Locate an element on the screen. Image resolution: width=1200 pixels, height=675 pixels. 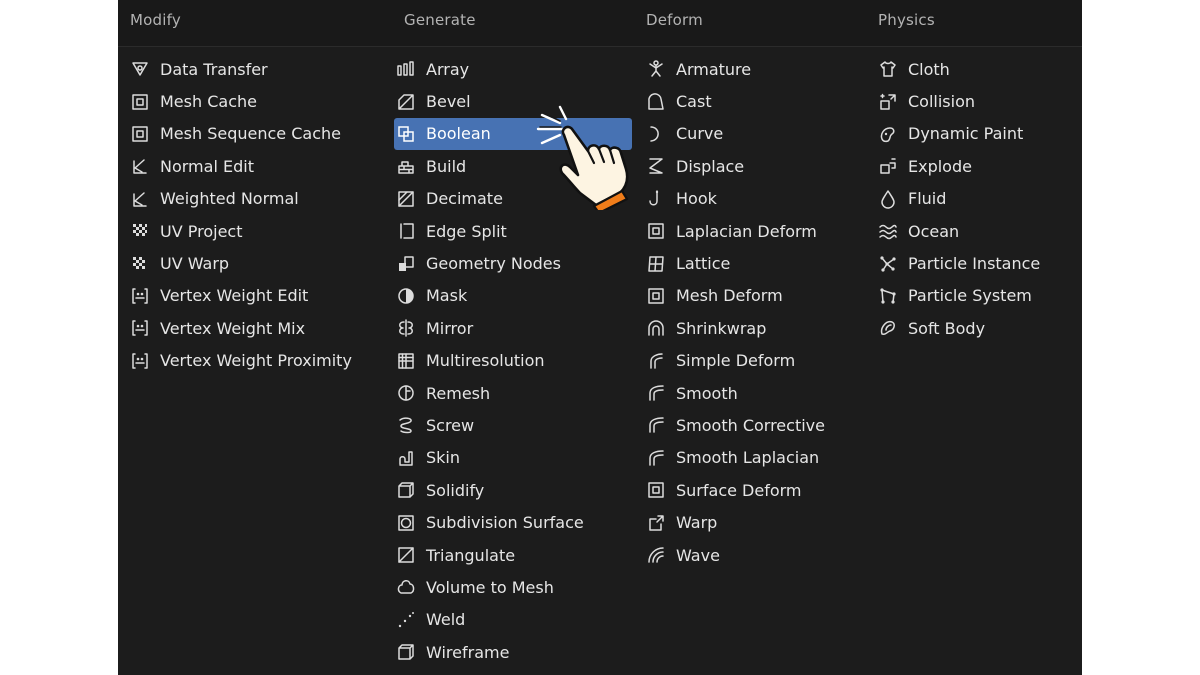
menu-item-smooth: Smooth is located at coordinates (751, 393).